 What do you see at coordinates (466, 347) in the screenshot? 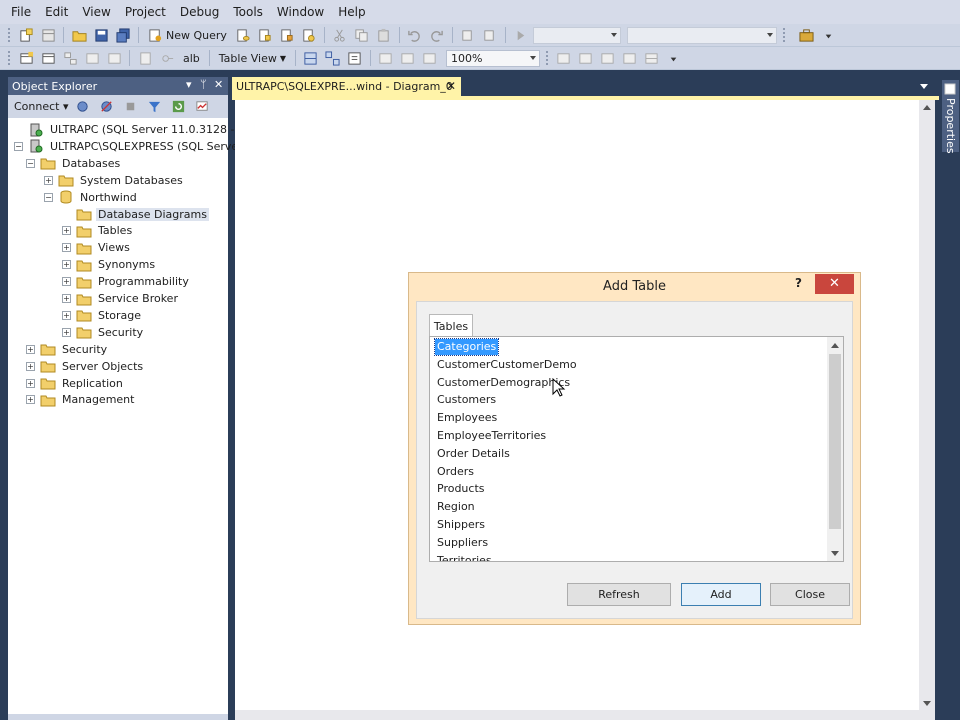
I see `list-item: Categories` at bounding box center [466, 347].